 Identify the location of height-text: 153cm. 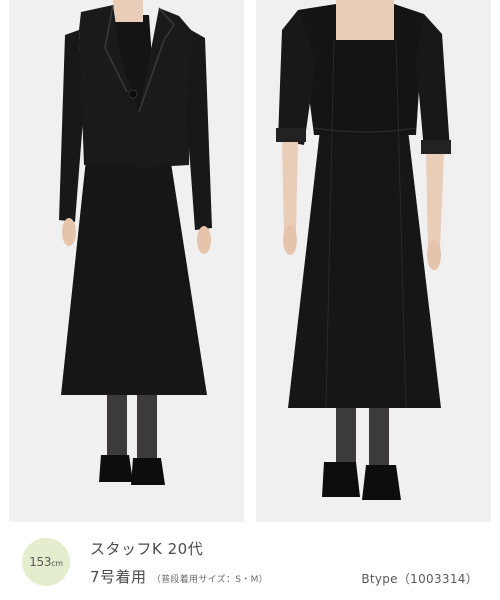
(46, 562).